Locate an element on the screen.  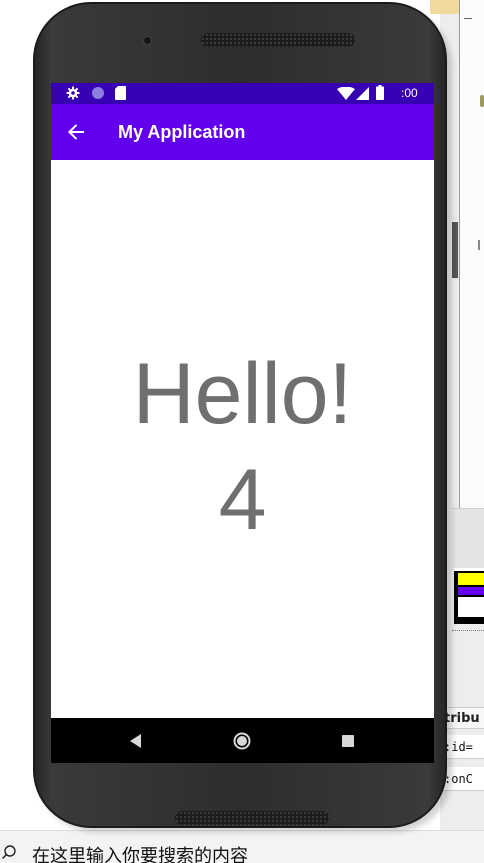
taskbar-search-box: 在这里输入你要搜索的内容 is located at coordinates (242, 846).